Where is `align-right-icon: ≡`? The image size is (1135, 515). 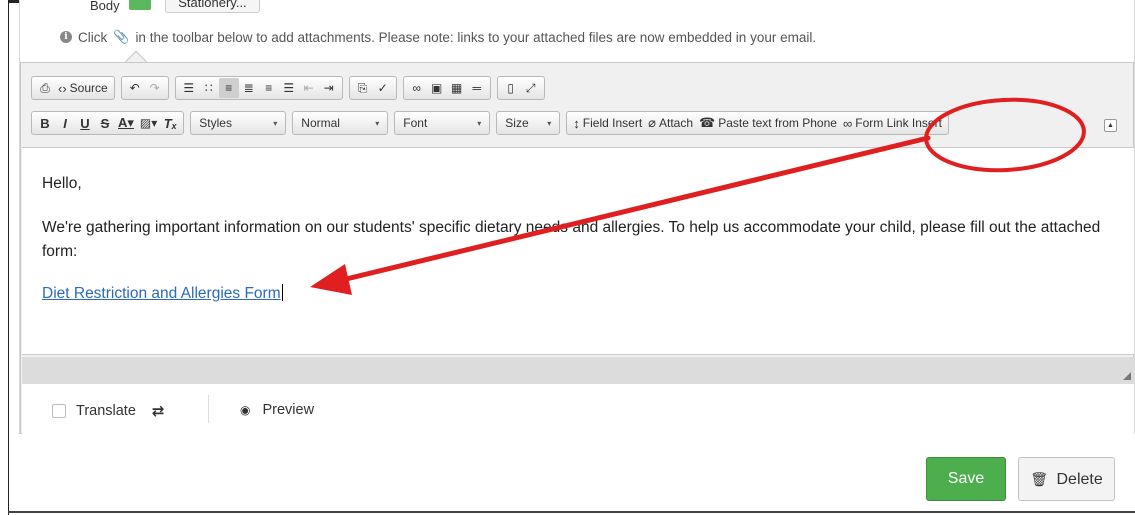 align-right-icon: ≡ is located at coordinates (269, 88).